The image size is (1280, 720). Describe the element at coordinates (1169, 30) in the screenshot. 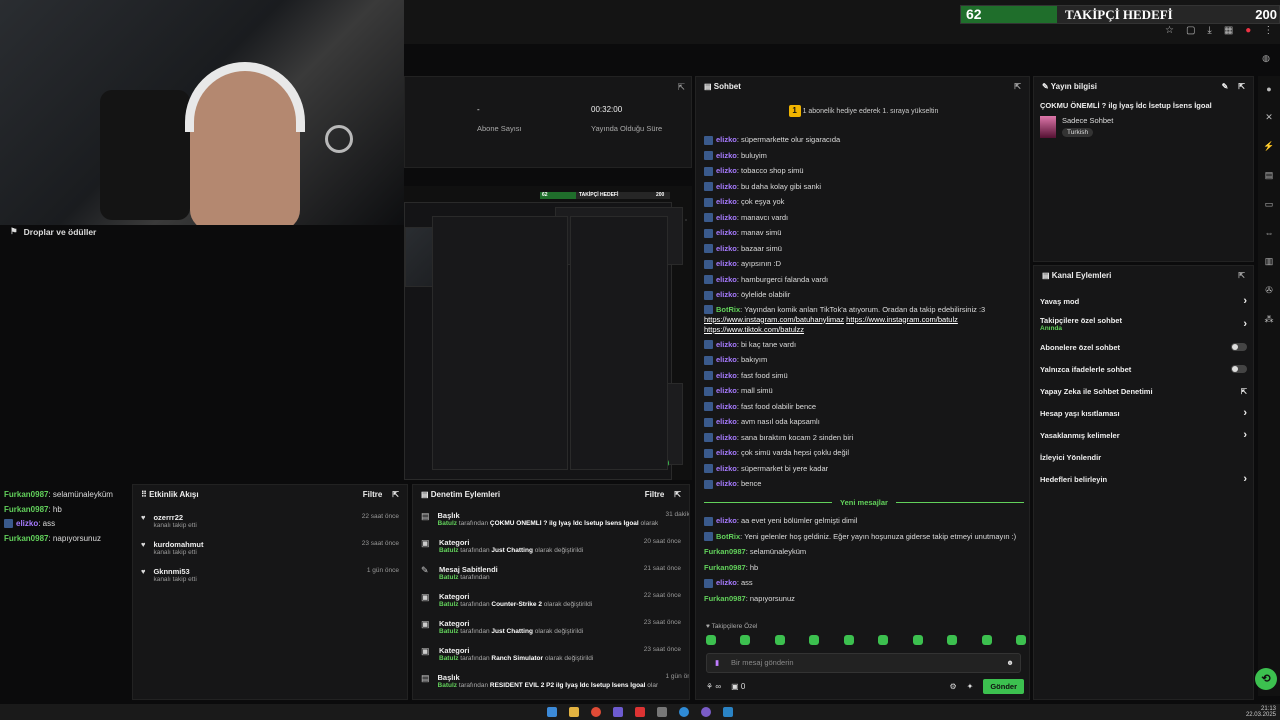

I see `star-icon: ☆` at that location.